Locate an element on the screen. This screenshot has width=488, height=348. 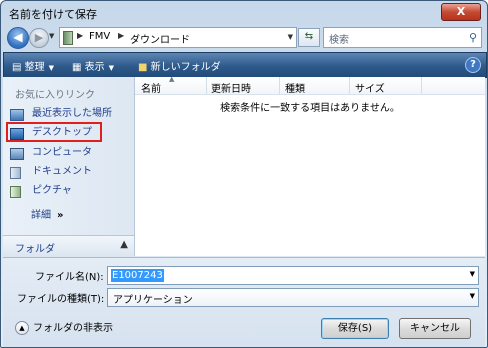
command-toolbar: ▤ 整理 ▼ ▦ 表示 ▼ ■ 新しいフォルダ ? is located at coordinates (245, 65).